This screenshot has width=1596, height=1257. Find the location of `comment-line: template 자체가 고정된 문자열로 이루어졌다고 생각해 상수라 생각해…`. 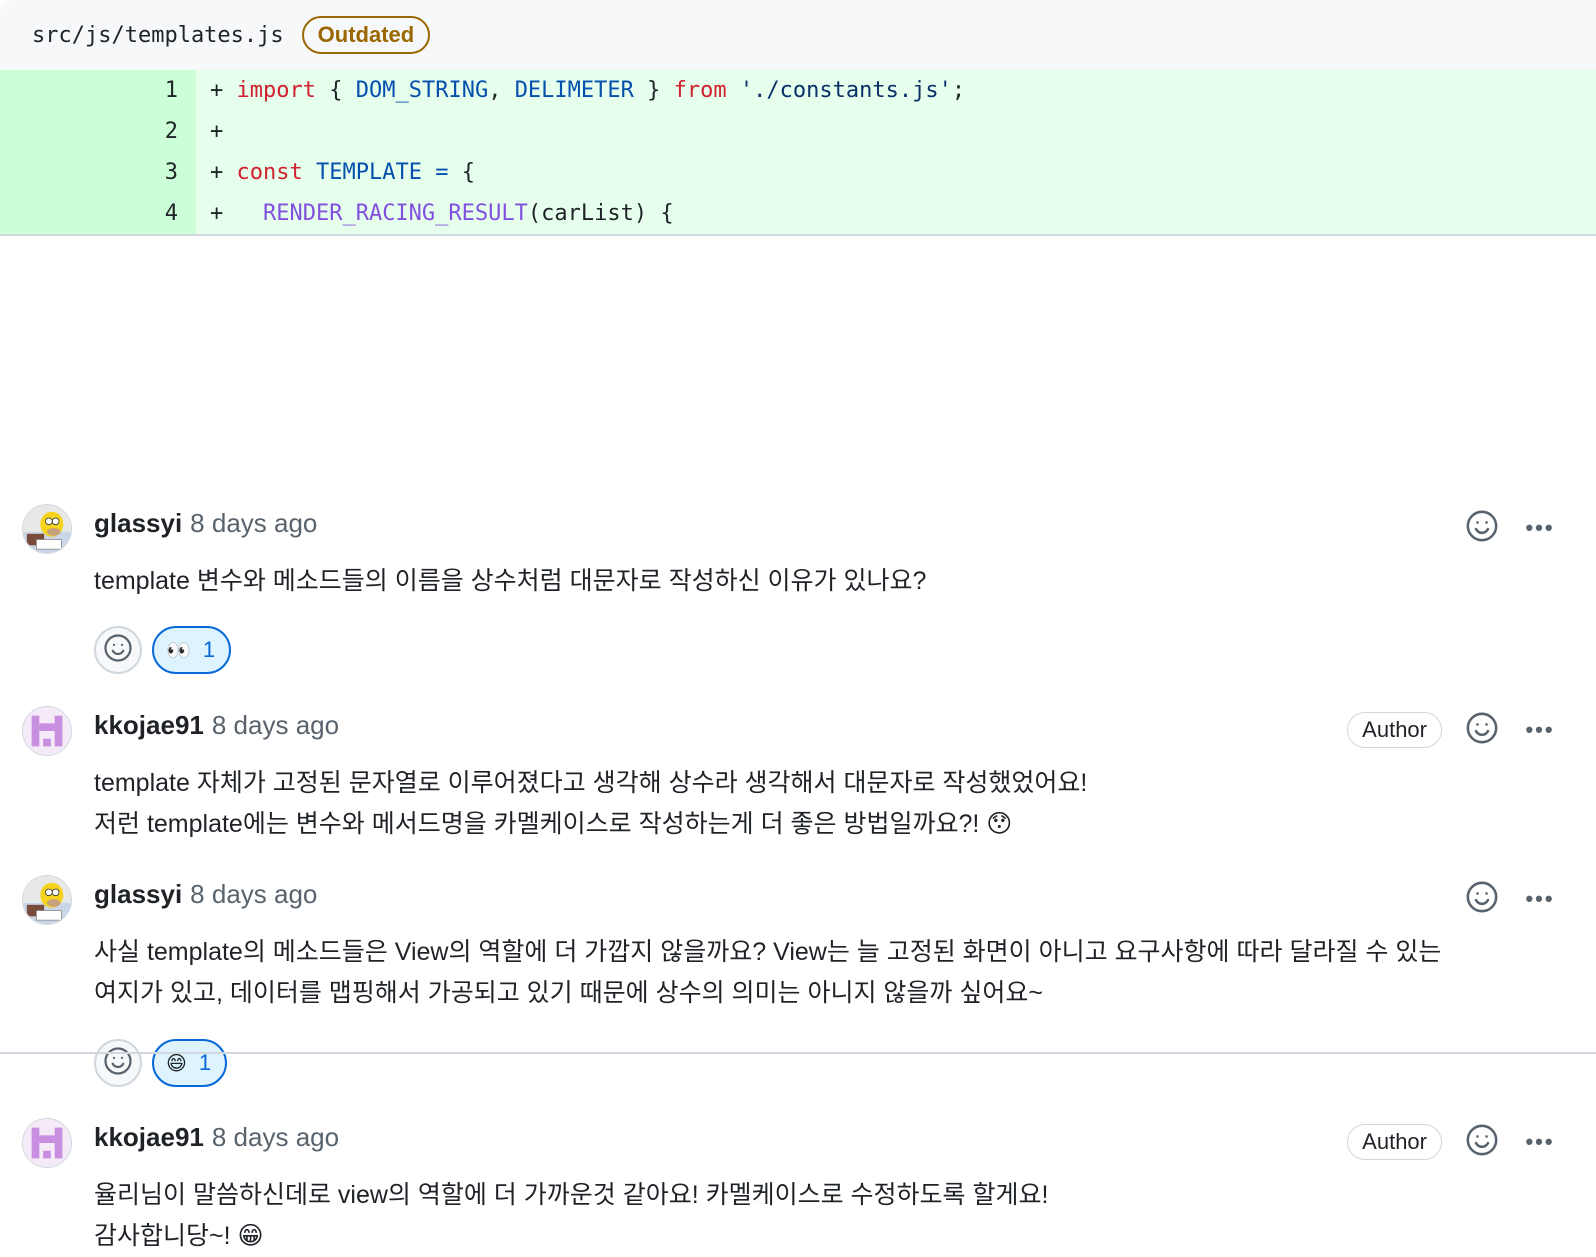

comment-line: template 자체가 고정된 문자열로 이루어졌다고 생각해 상수라 생각해… is located at coordinates (591, 783).